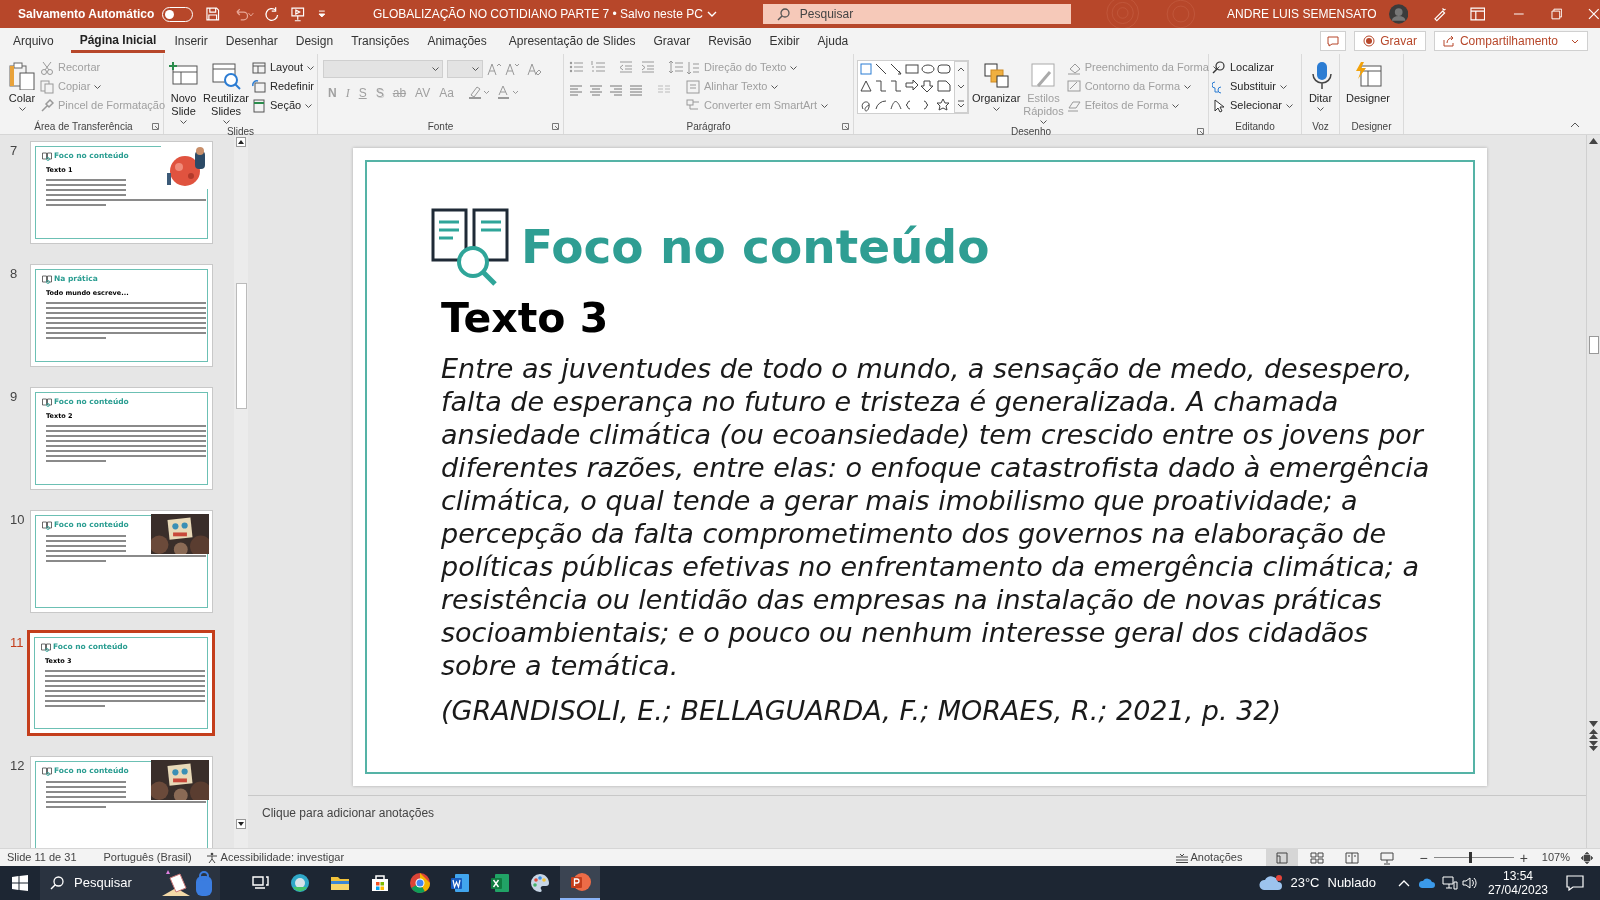  I want to click on ribbon-button: Redefinir, so click(282, 86).